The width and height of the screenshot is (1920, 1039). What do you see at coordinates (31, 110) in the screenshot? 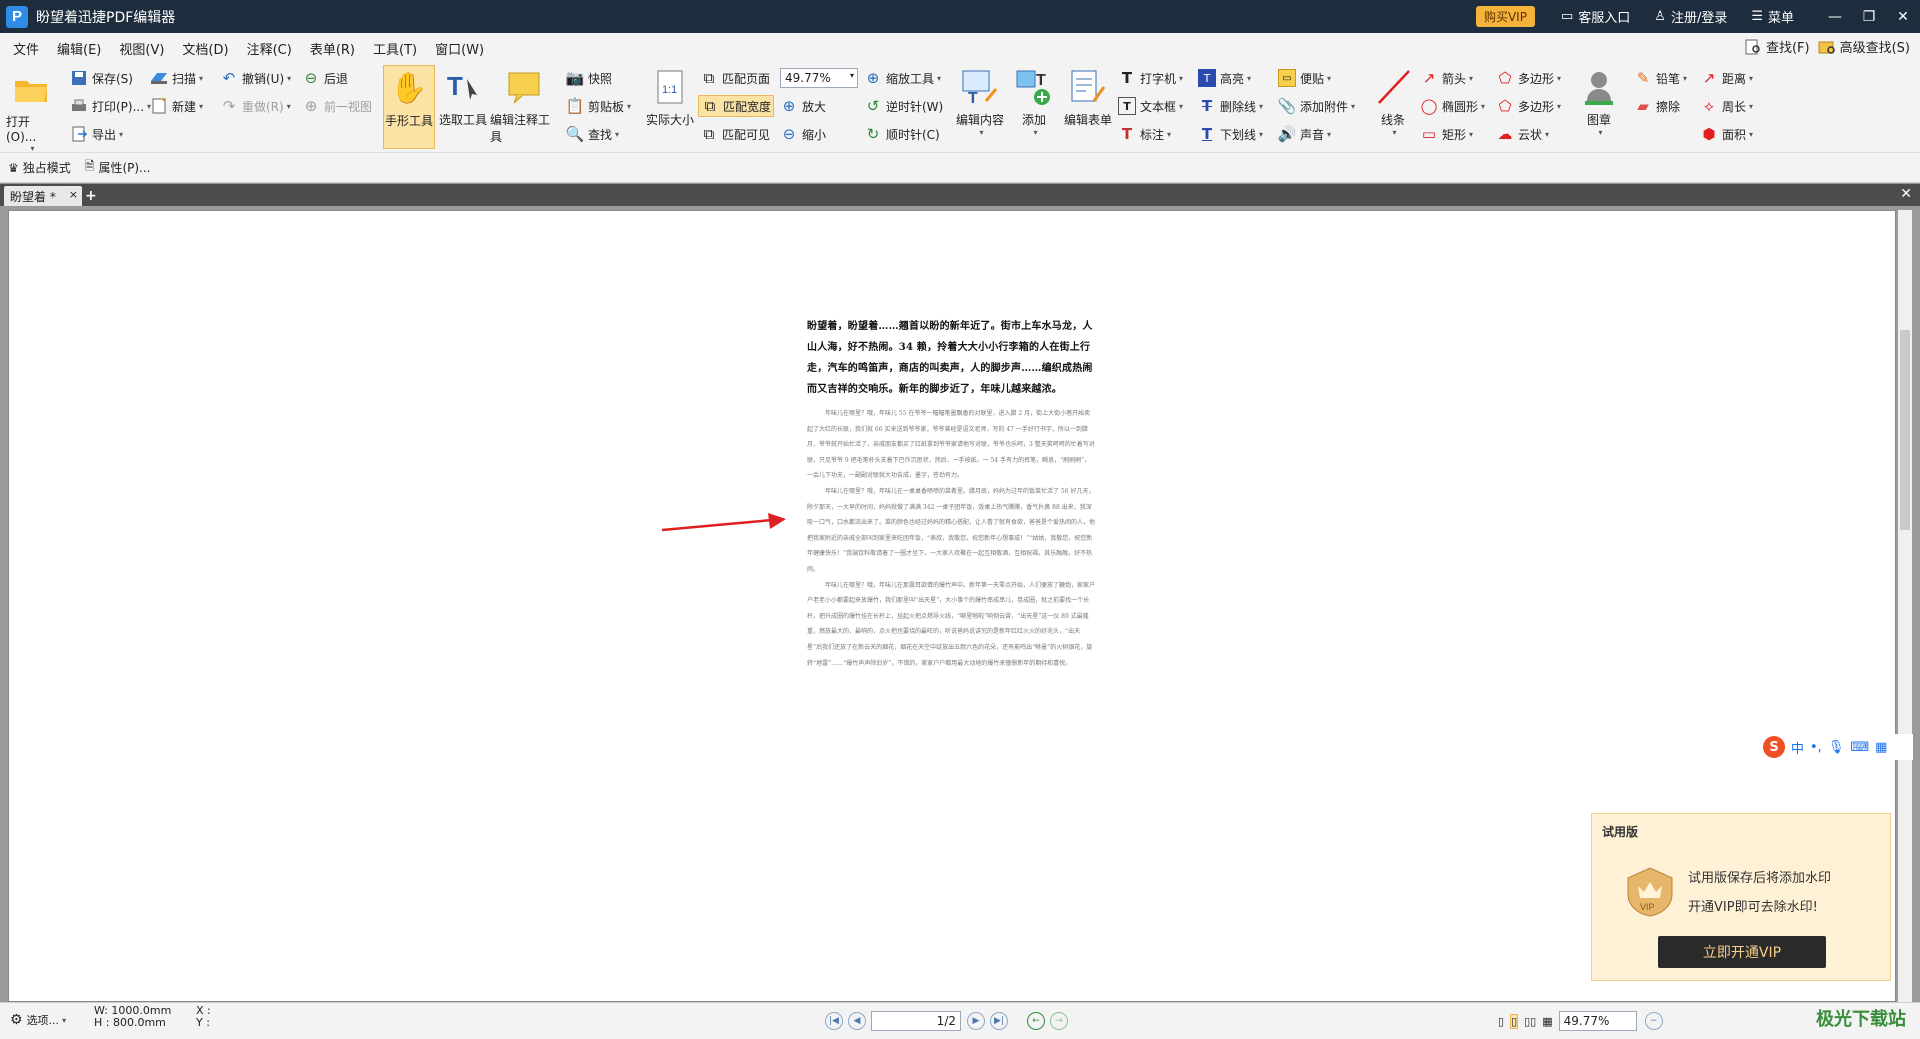
I see `open-button: 打开(O)... ▾` at bounding box center [31, 110].